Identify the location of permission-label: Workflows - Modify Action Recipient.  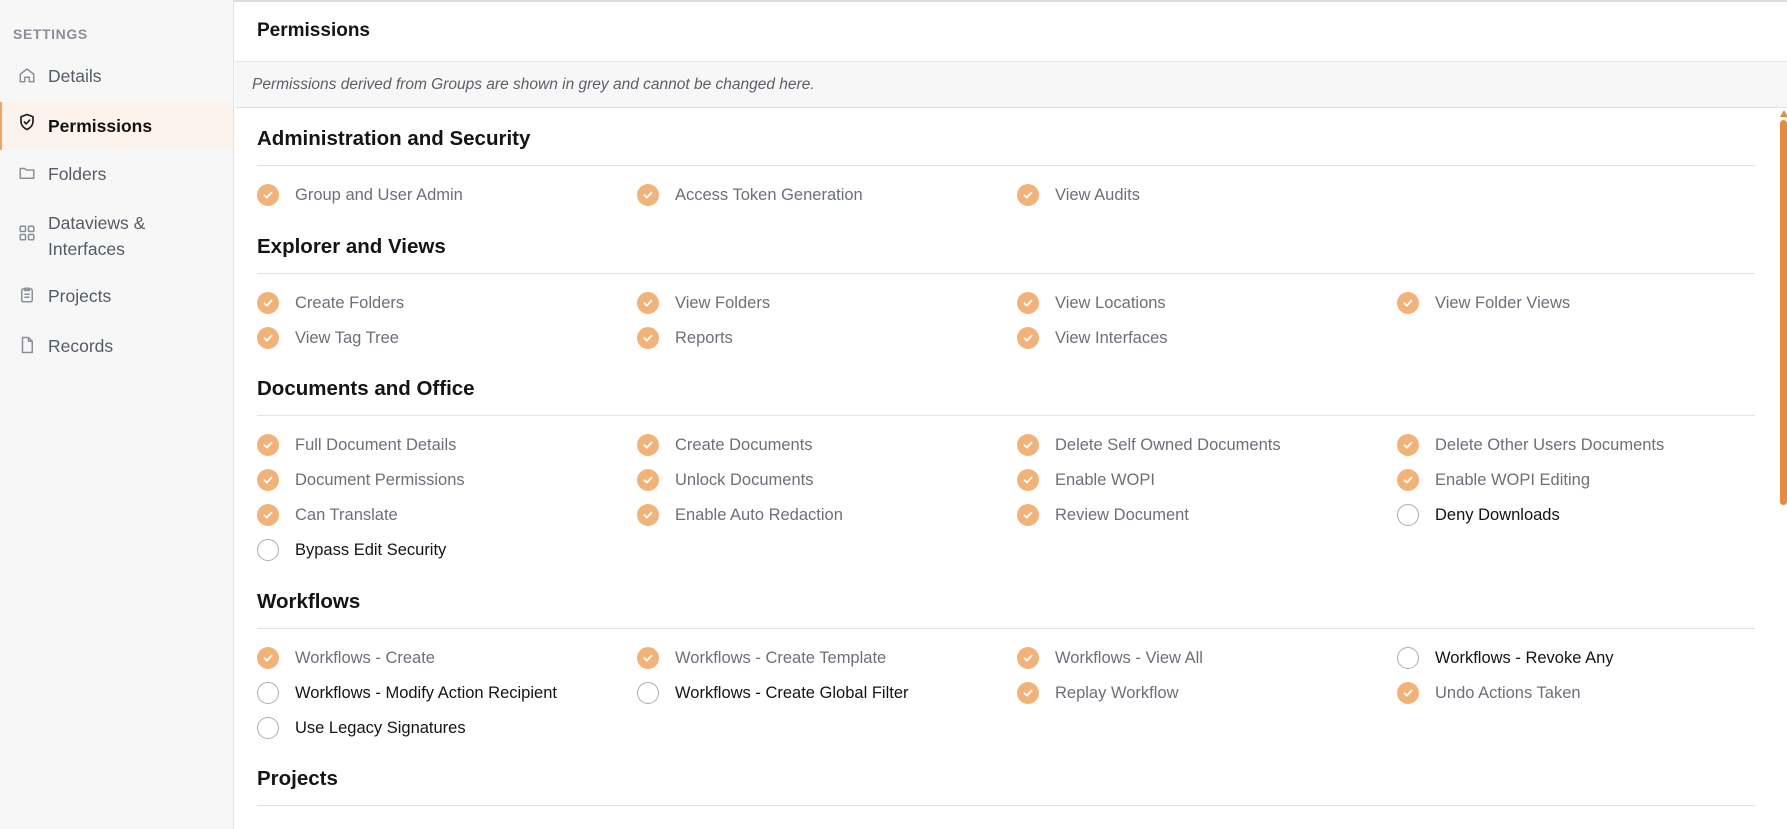
(426, 692).